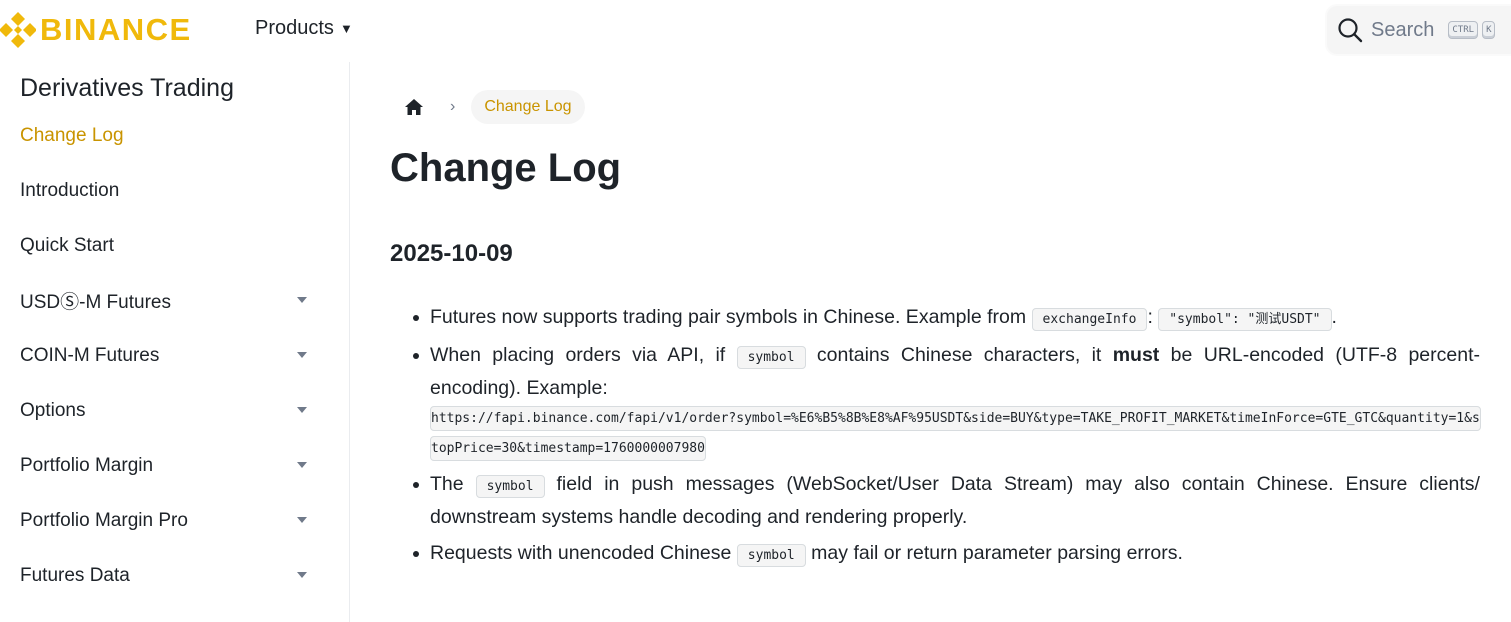 Image resolution: width=1511 pixels, height=622 pixels. What do you see at coordinates (346, 28) in the screenshot?
I see `caret-down-icon: ▼` at bounding box center [346, 28].